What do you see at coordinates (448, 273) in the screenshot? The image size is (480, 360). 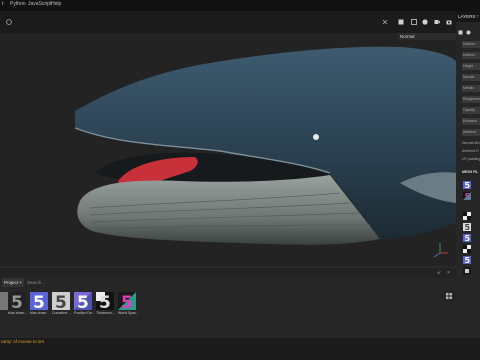 I see `close-icon: ×` at bounding box center [448, 273].